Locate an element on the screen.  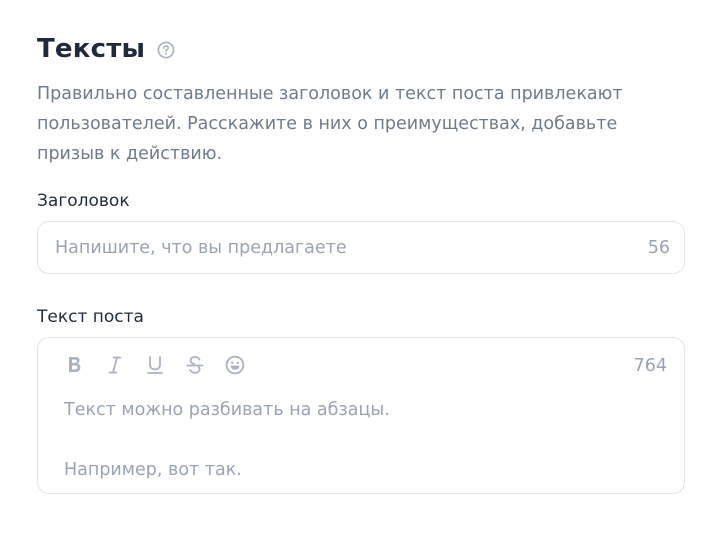
bold-icon is located at coordinates (75, 365).